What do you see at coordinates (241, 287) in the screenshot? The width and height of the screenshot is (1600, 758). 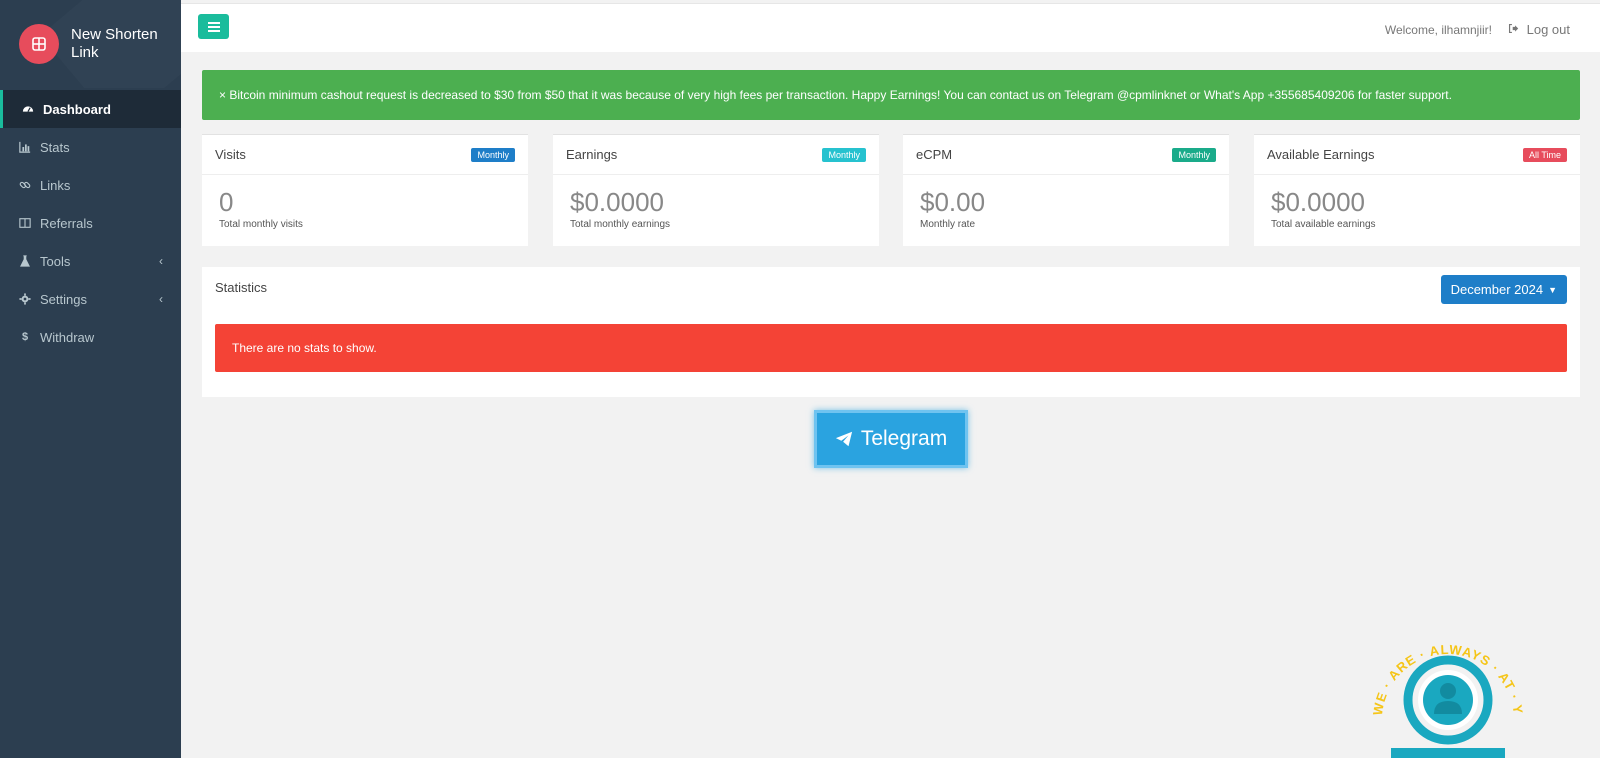 I see `statistics-title: Statistics` at bounding box center [241, 287].